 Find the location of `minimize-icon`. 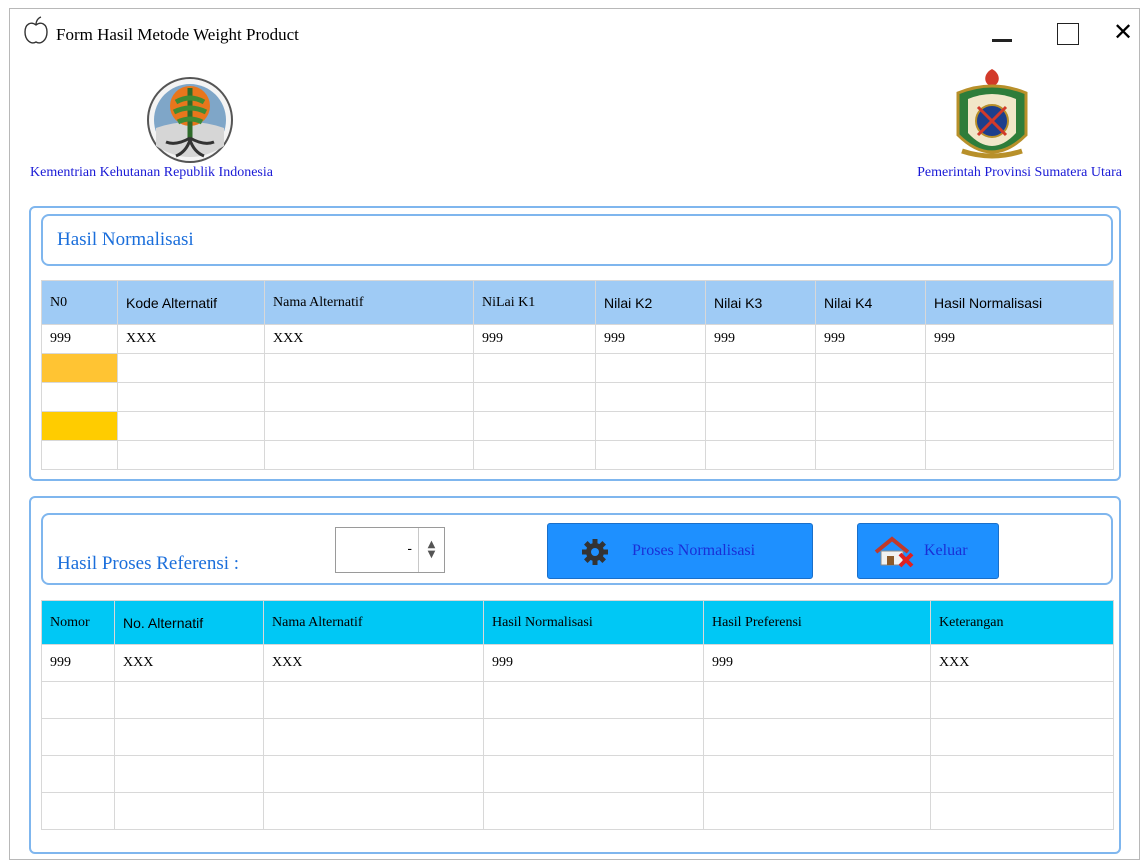

minimize-icon is located at coordinates (1002, 32).